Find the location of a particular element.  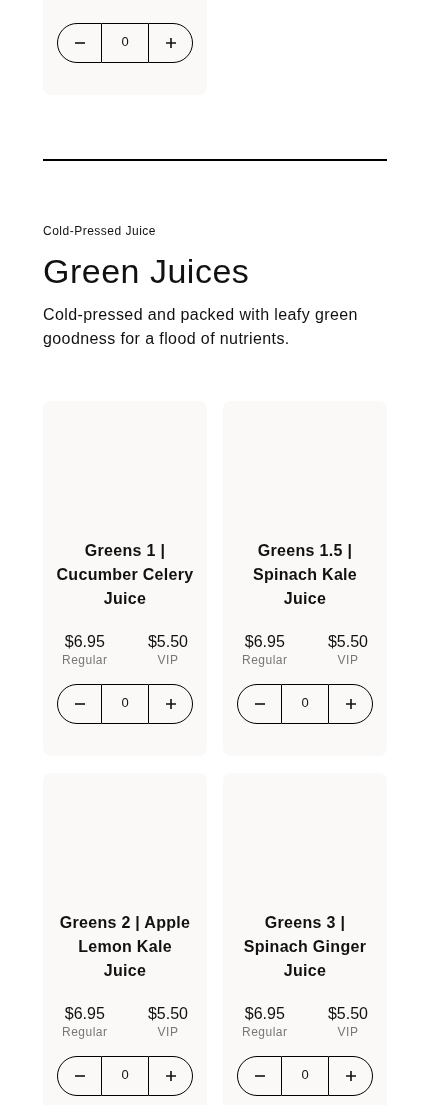

section-eyebrow: Cold-Pressed Juice is located at coordinates (100, 231).